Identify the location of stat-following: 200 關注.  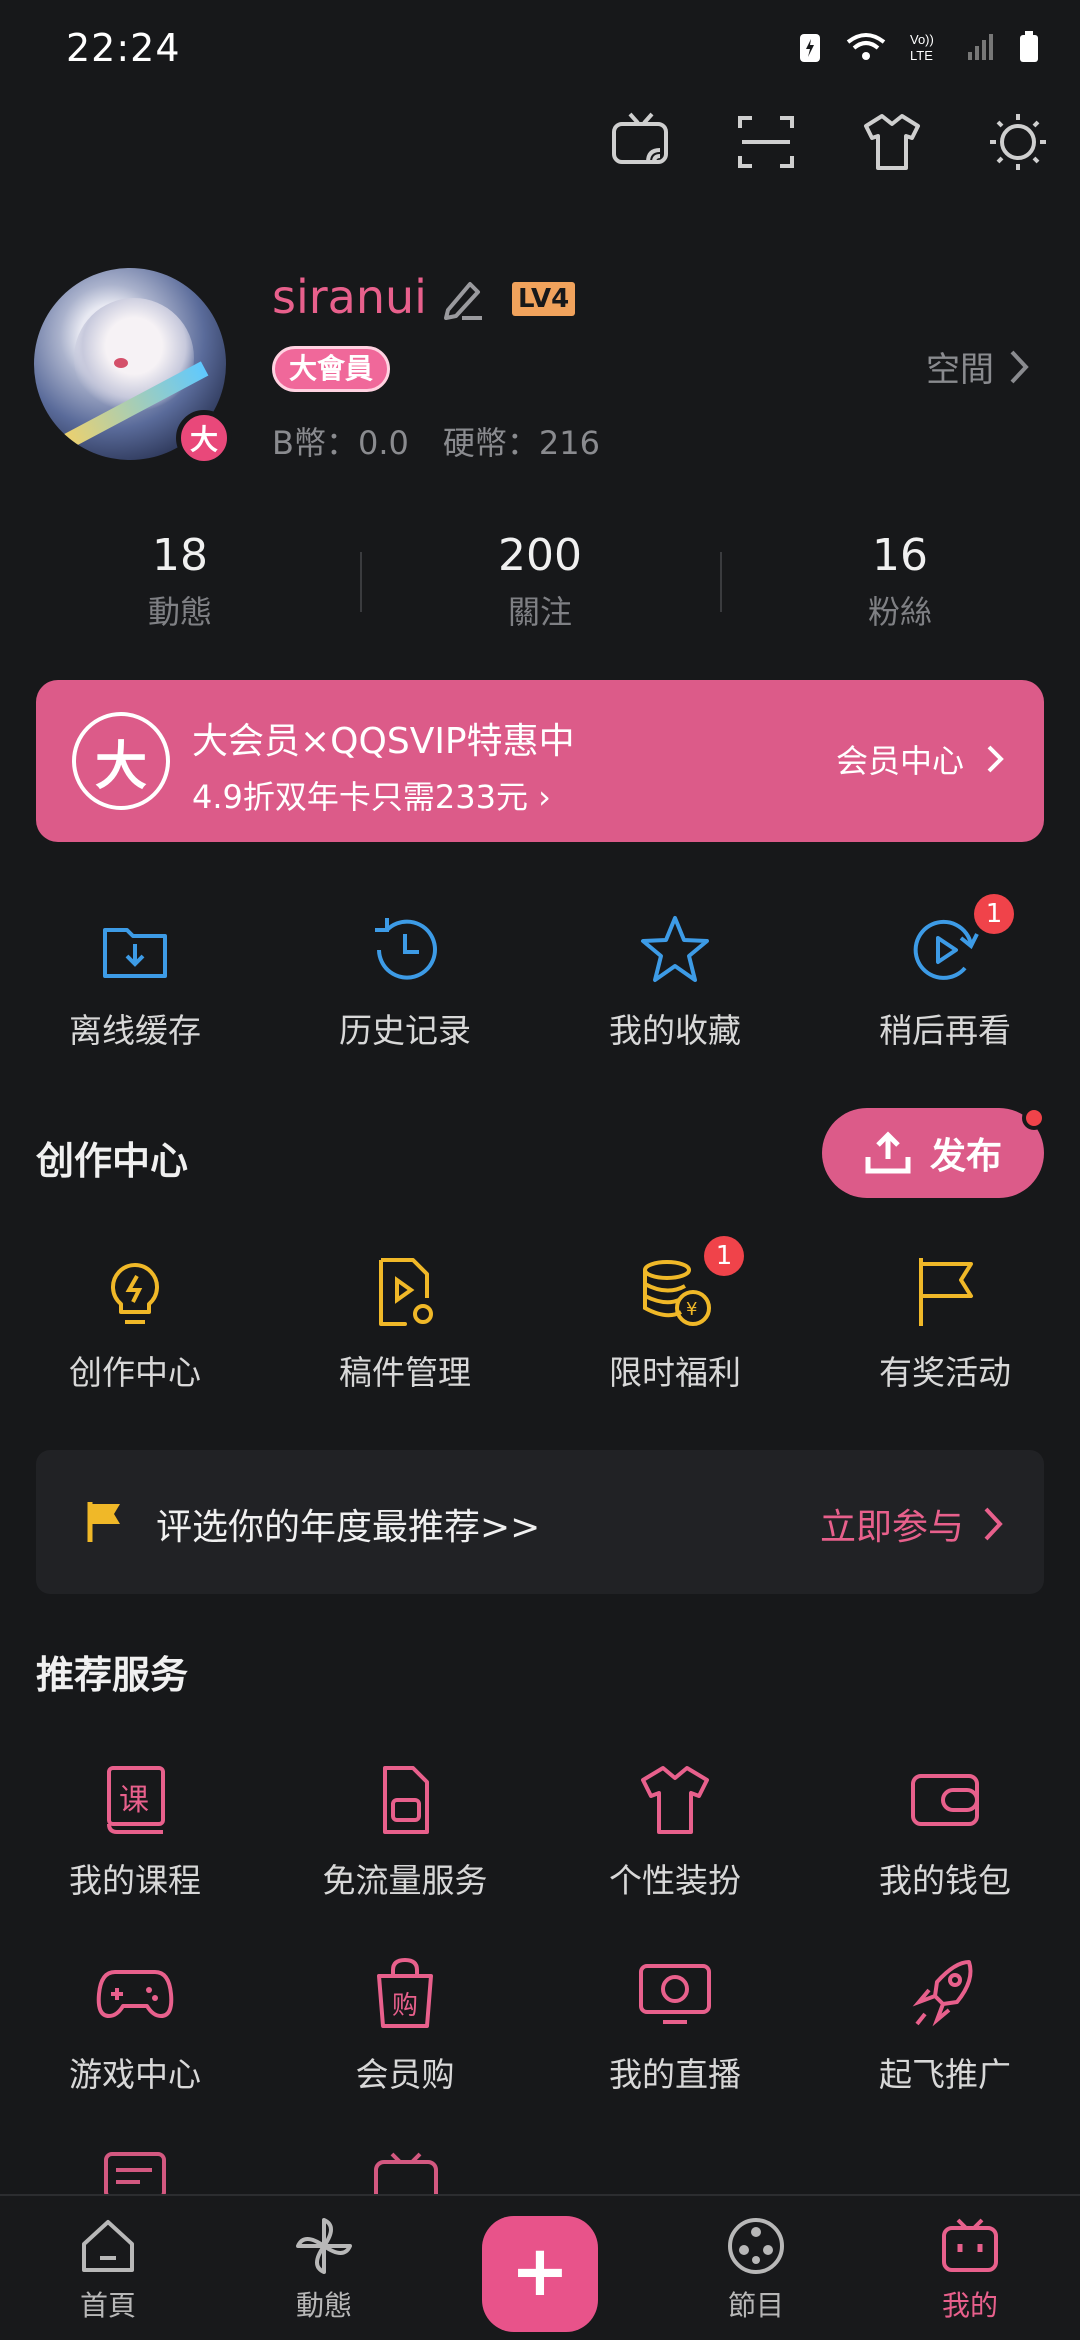
(540, 581).